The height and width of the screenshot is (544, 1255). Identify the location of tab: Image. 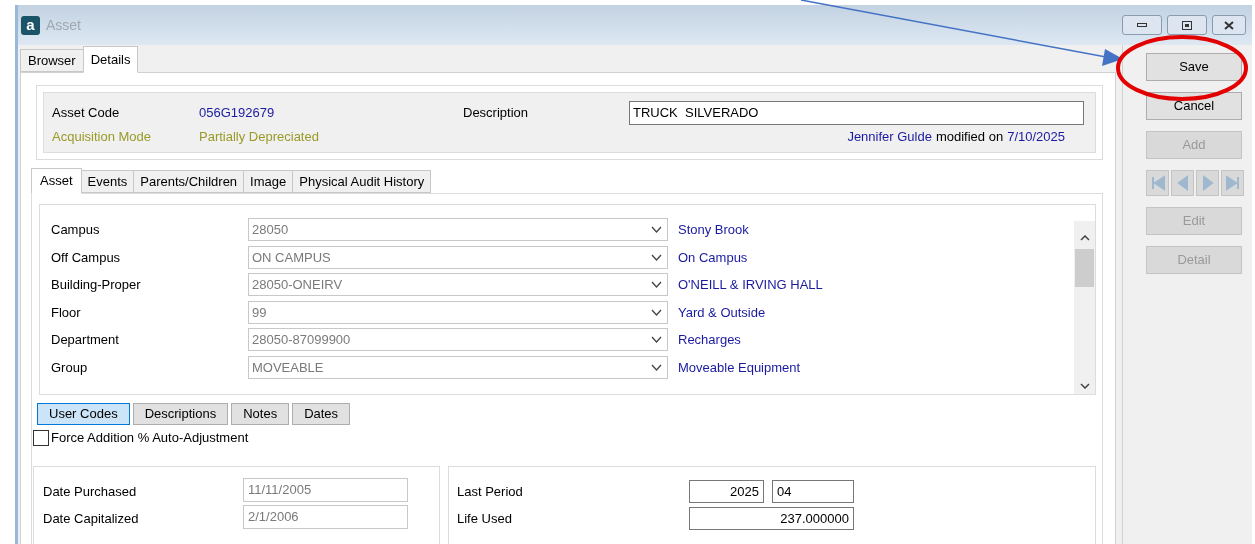
(269, 181).